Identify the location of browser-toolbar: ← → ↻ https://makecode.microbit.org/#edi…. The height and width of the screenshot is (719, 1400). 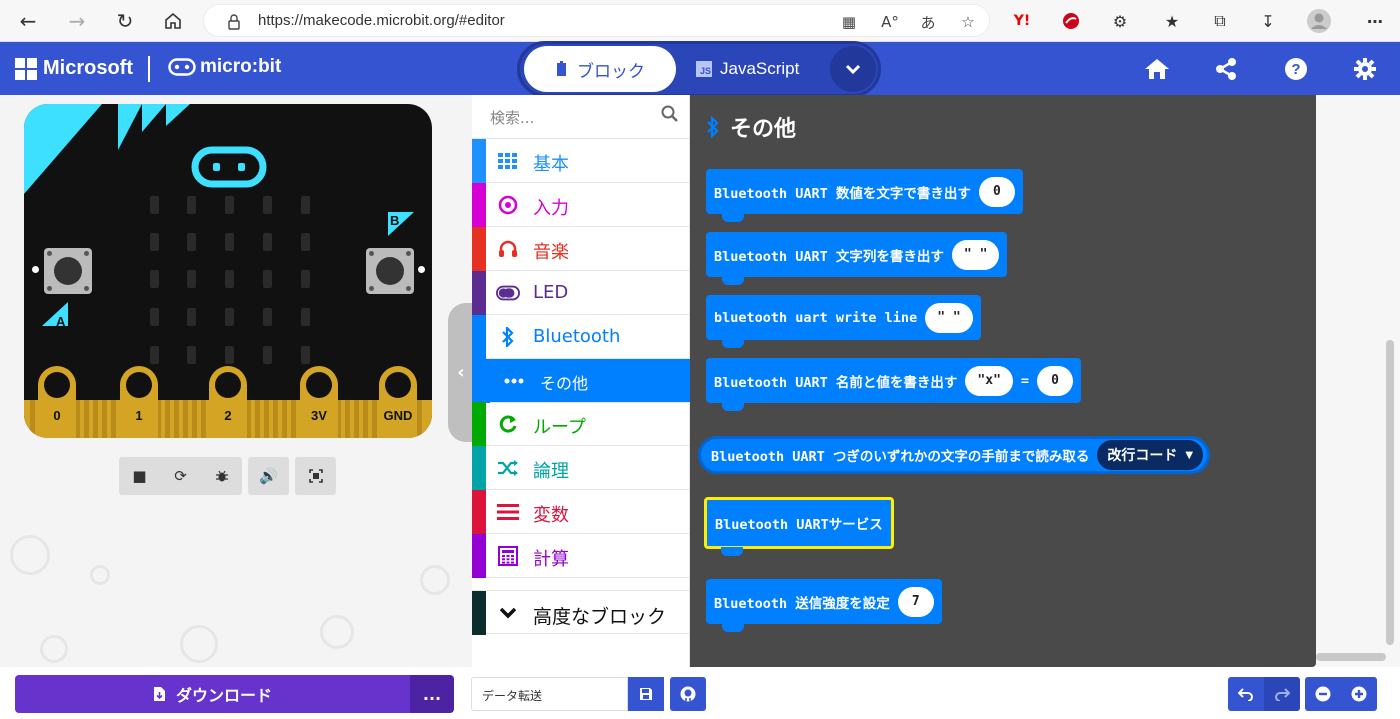
(700, 21).